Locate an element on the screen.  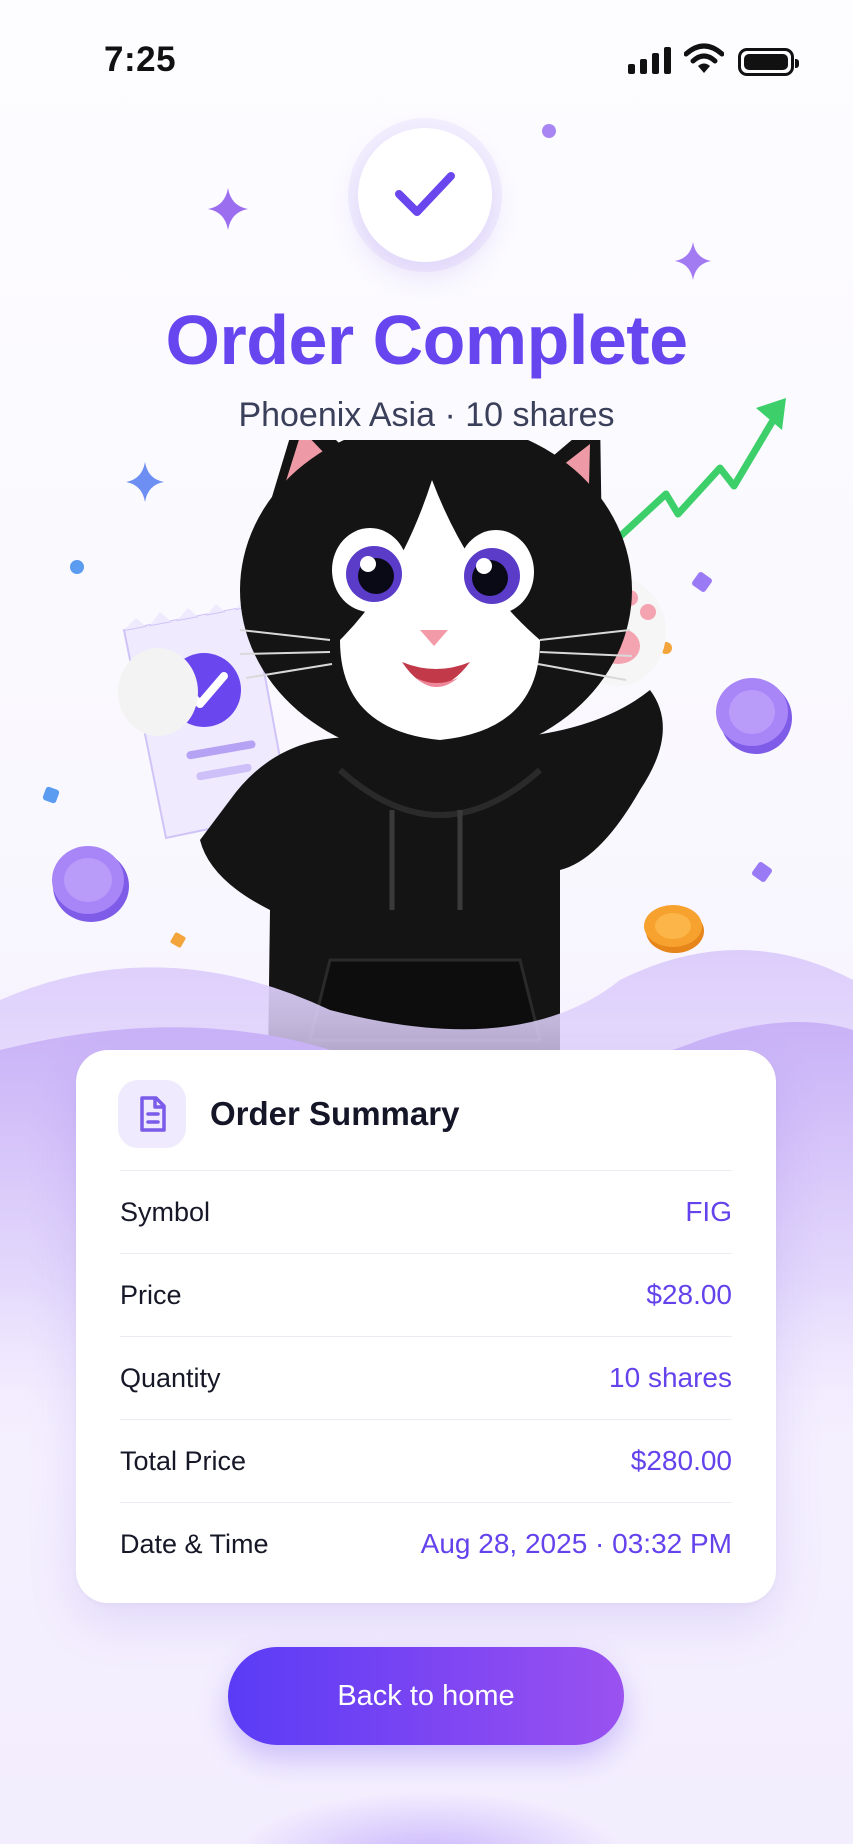
status-bar: 7:25 is located at coordinates (426, 60).